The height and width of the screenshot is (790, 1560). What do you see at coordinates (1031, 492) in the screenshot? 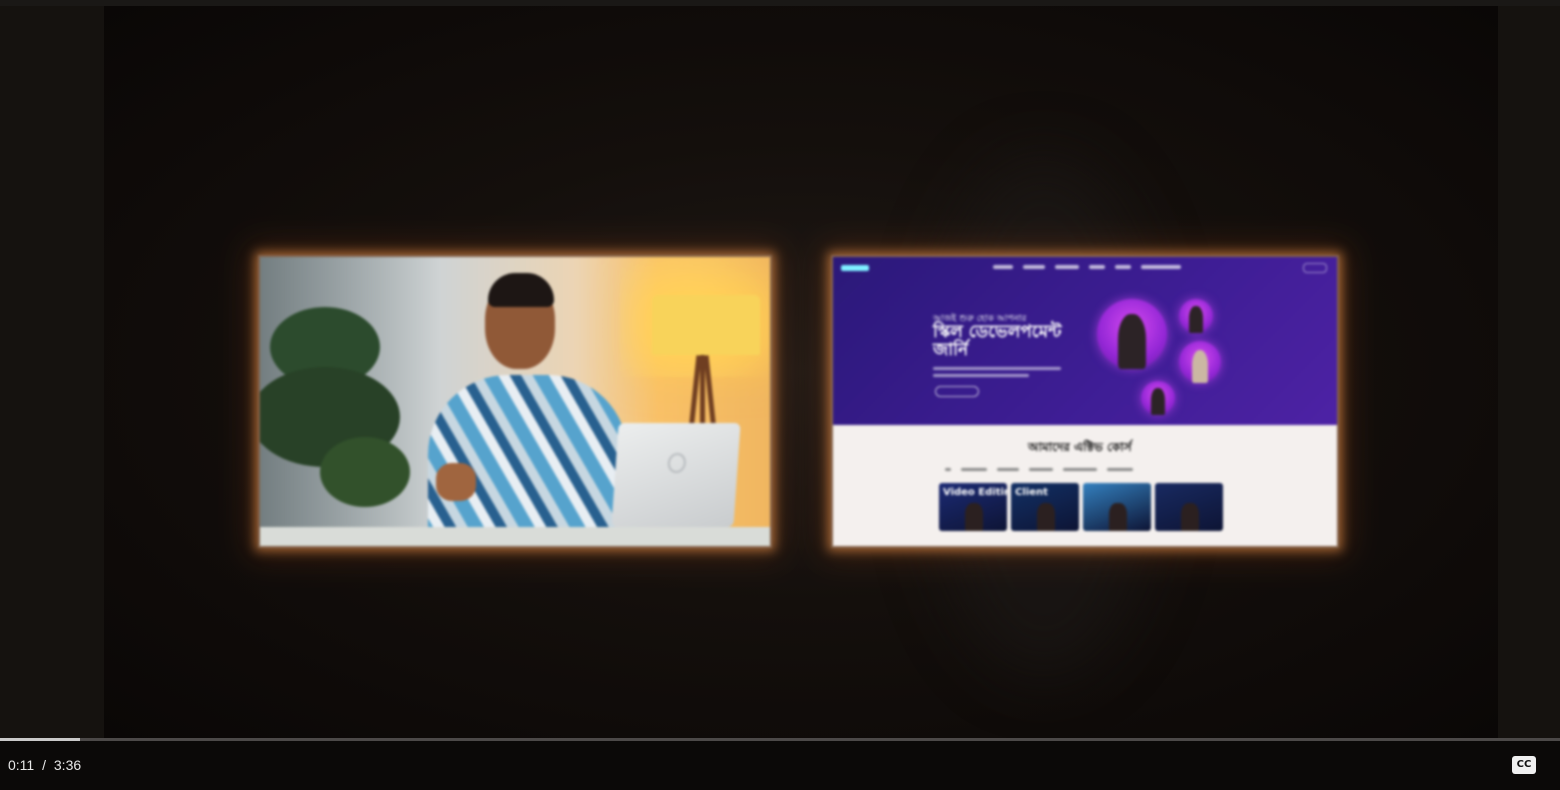
I see `course-card-label: Client` at bounding box center [1031, 492].